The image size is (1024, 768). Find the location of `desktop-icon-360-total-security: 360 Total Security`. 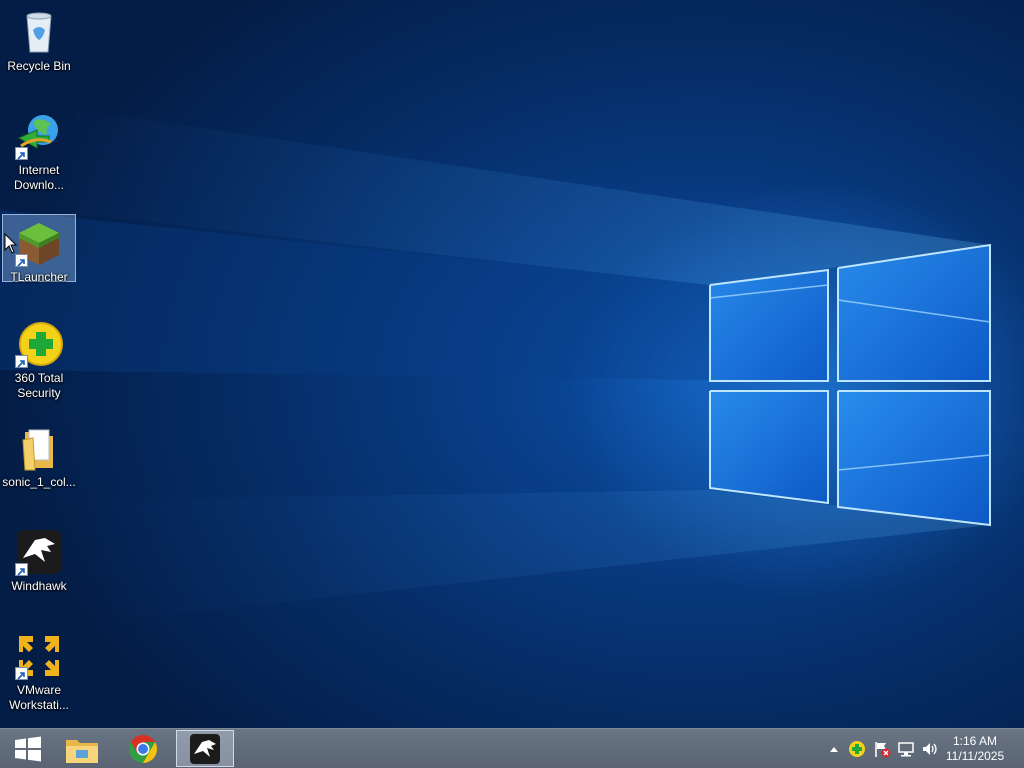

desktop-icon-360-total-security: 360 Total Security is located at coordinates (39, 358).